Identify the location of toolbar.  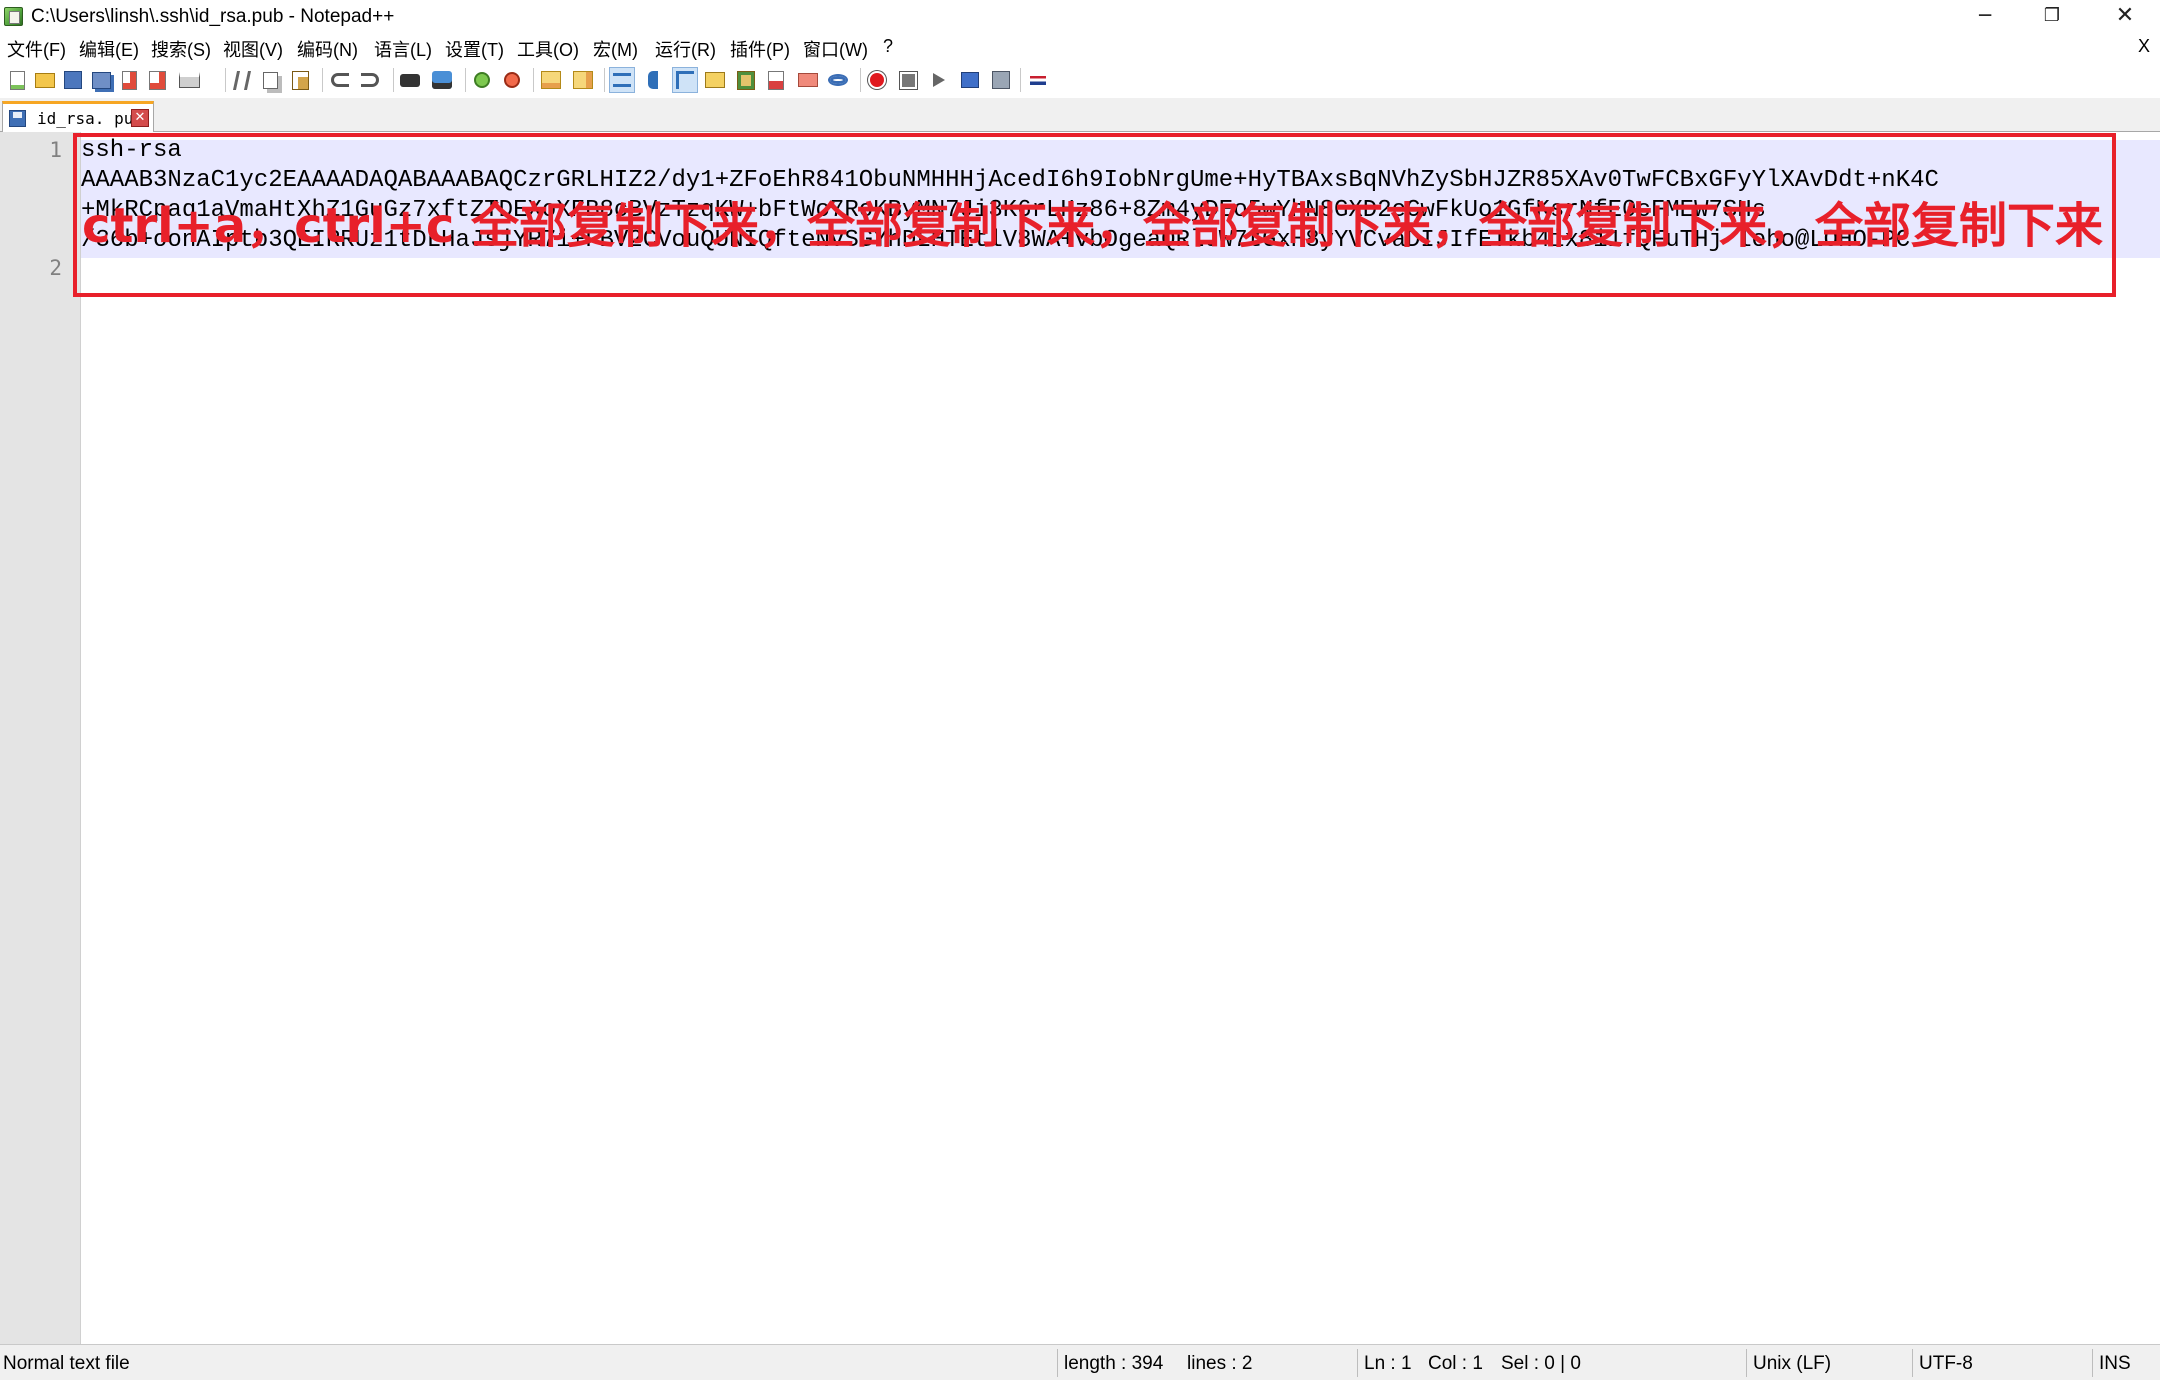
(1080, 80).